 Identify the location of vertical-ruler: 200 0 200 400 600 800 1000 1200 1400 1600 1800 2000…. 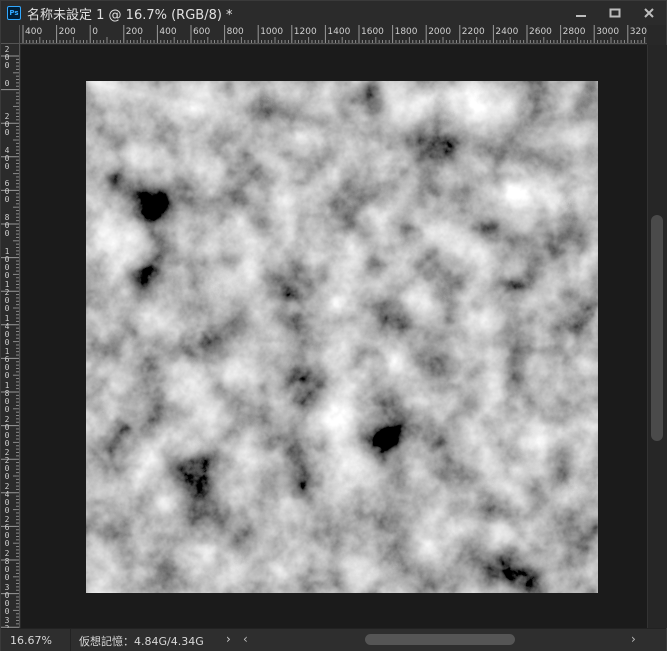
(10, 336).